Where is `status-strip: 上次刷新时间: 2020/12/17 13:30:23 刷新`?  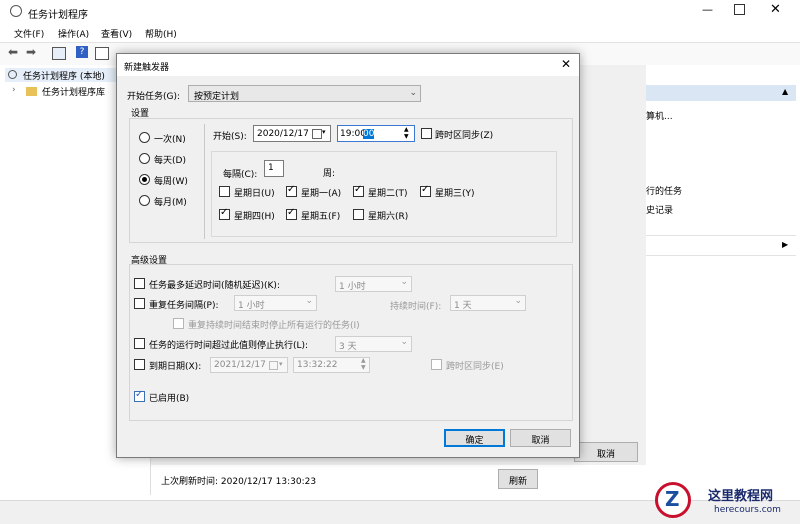 status-strip: 上次刷新时间: 2020/12/17 13:30:23 刷新 is located at coordinates (398, 480).